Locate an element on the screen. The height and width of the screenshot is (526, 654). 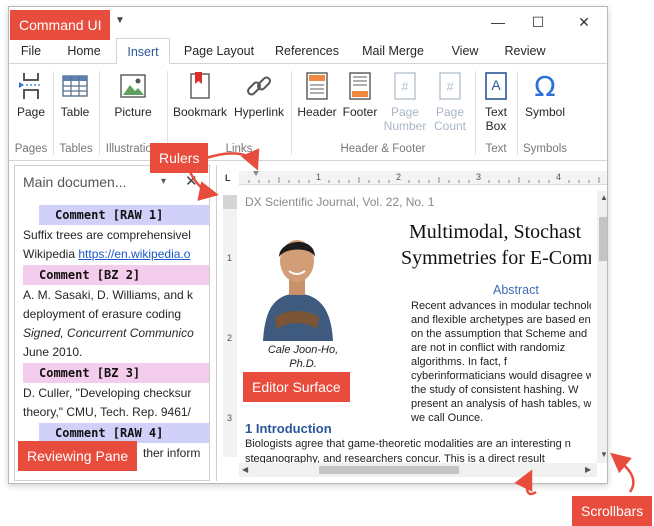
document-title: Multimodal, Stochast is located at coordinates (495, 232).